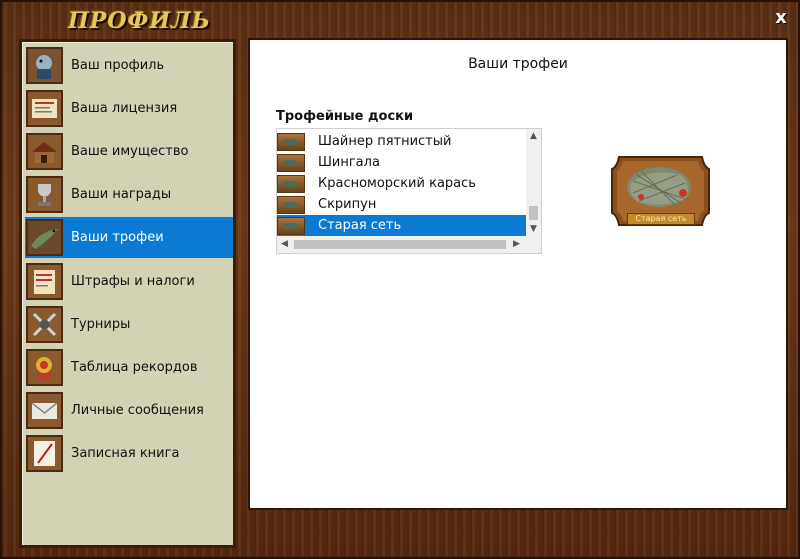  What do you see at coordinates (781, 18) in the screenshot?
I see `close-button: x` at bounding box center [781, 18].